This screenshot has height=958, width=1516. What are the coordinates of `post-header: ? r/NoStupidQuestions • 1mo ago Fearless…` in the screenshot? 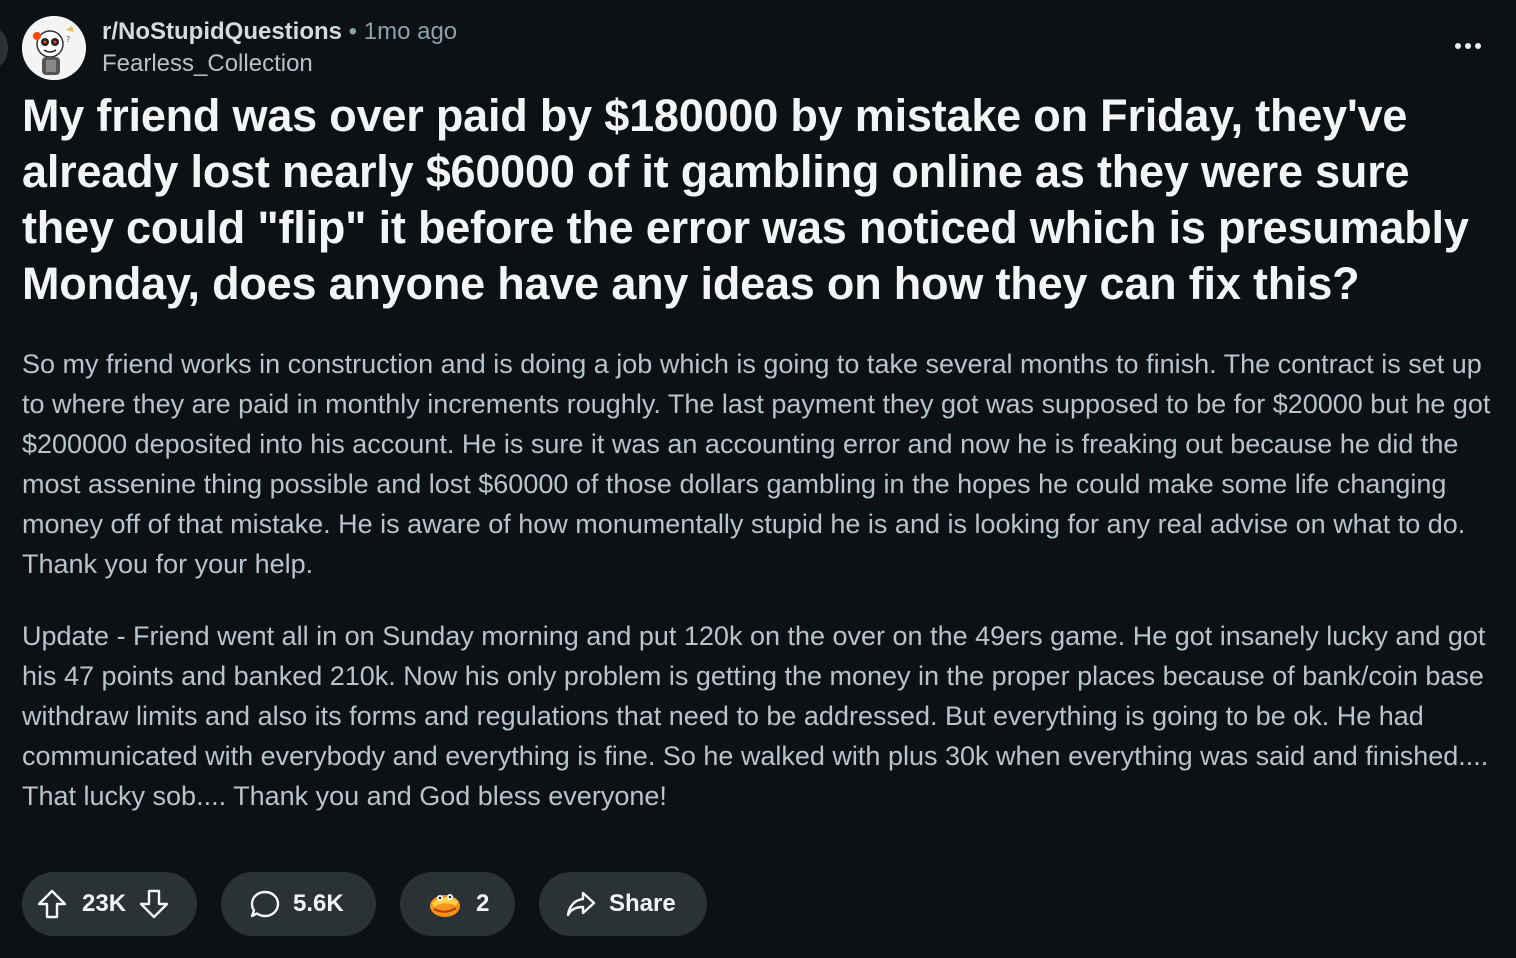 It's located at (758, 49).